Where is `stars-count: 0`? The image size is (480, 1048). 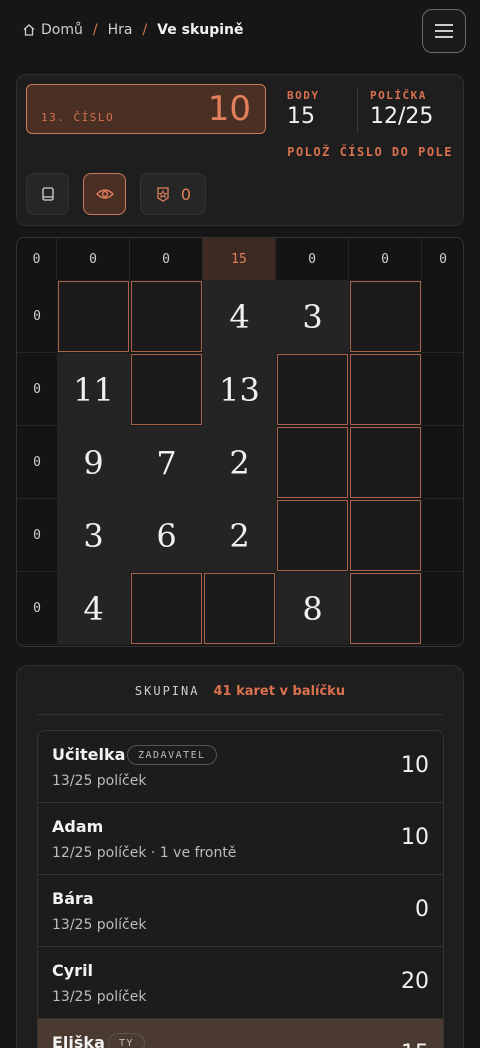 stars-count: 0 is located at coordinates (186, 194).